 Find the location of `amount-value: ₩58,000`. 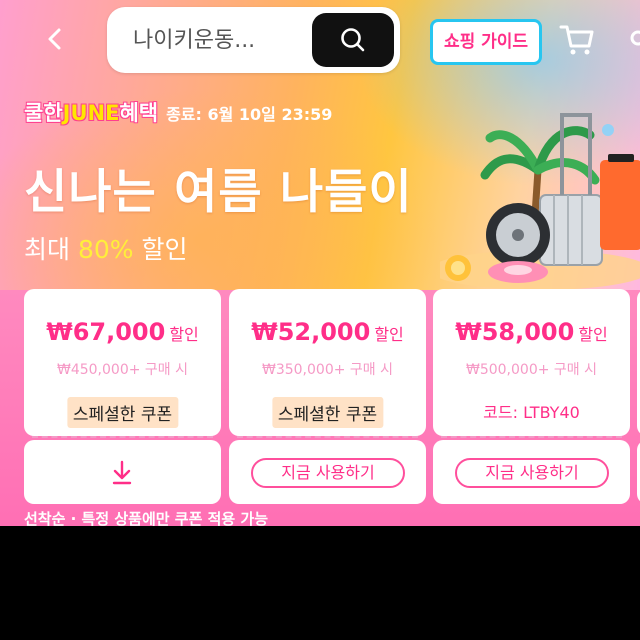

amount-value: ₩58,000 is located at coordinates (515, 332).